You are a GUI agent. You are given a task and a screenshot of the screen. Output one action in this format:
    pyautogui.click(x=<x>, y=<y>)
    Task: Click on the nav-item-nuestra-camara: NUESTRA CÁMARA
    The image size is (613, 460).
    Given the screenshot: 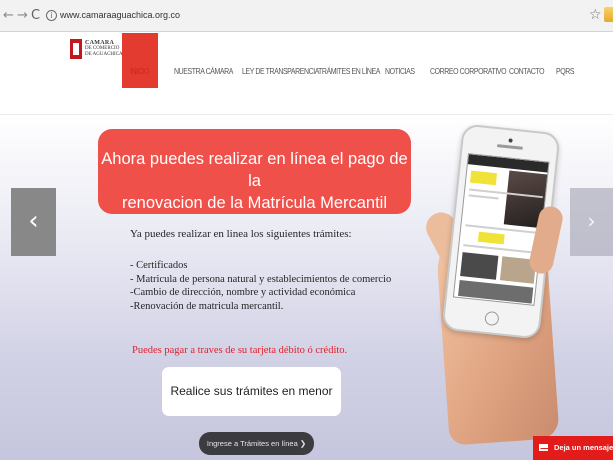 What is the action you would take?
    pyautogui.click(x=203, y=71)
    